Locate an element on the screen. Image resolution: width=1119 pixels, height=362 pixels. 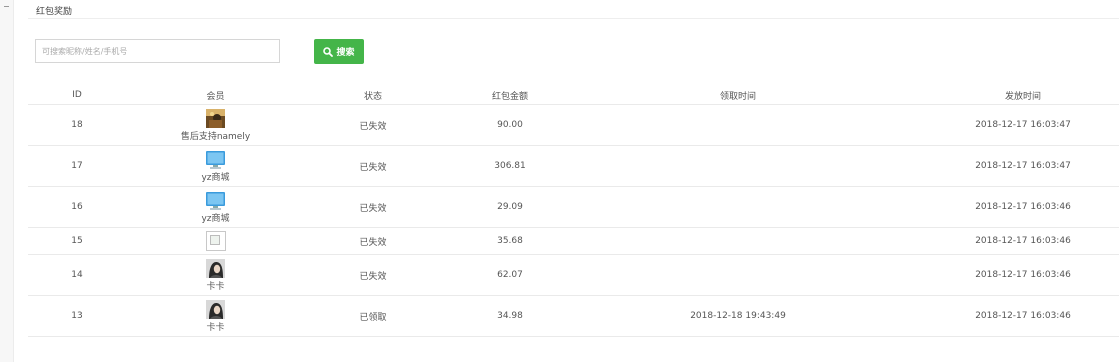
header-id: ID is located at coordinates (77, 95).